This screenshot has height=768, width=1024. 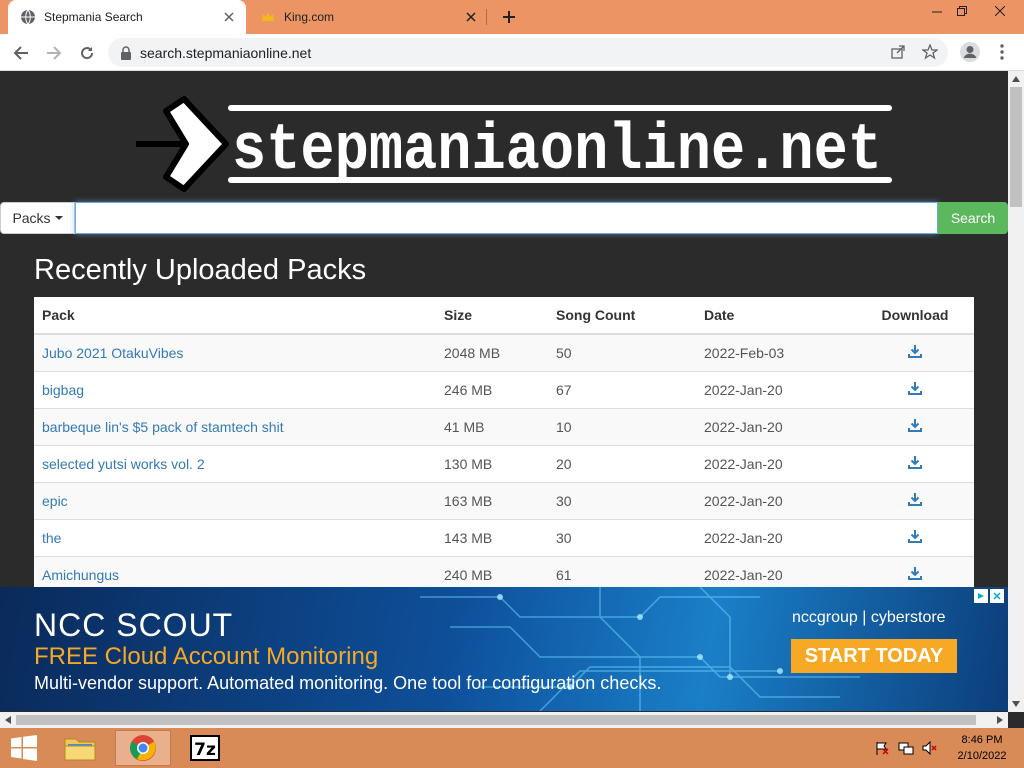 I want to click on category-dropdown: Packs, so click(x=37, y=218).